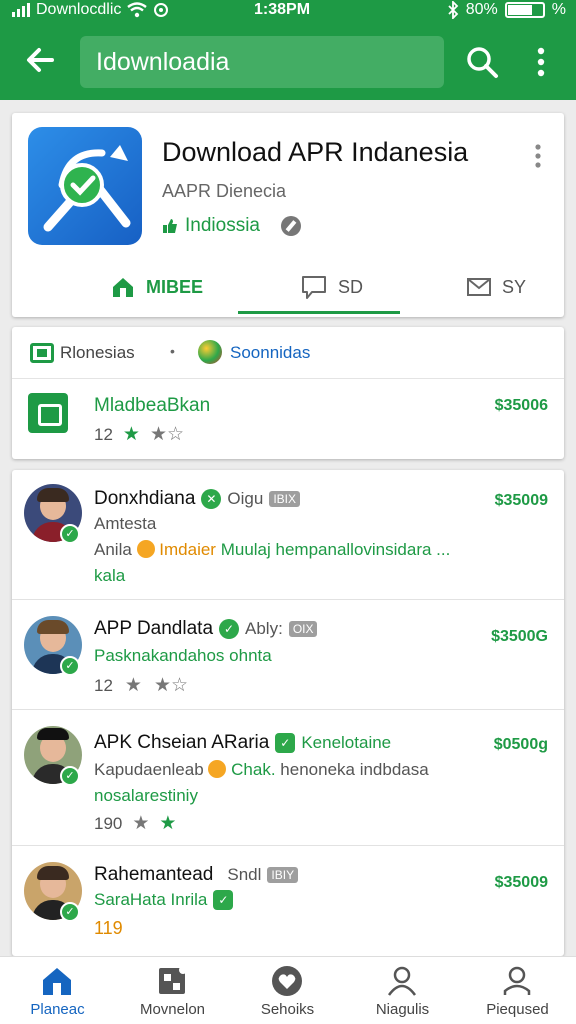 The image size is (576, 1024). What do you see at coordinates (521, 405) in the screenshot?
I see `featured-price: $35006` at bounding box center [521, 405].